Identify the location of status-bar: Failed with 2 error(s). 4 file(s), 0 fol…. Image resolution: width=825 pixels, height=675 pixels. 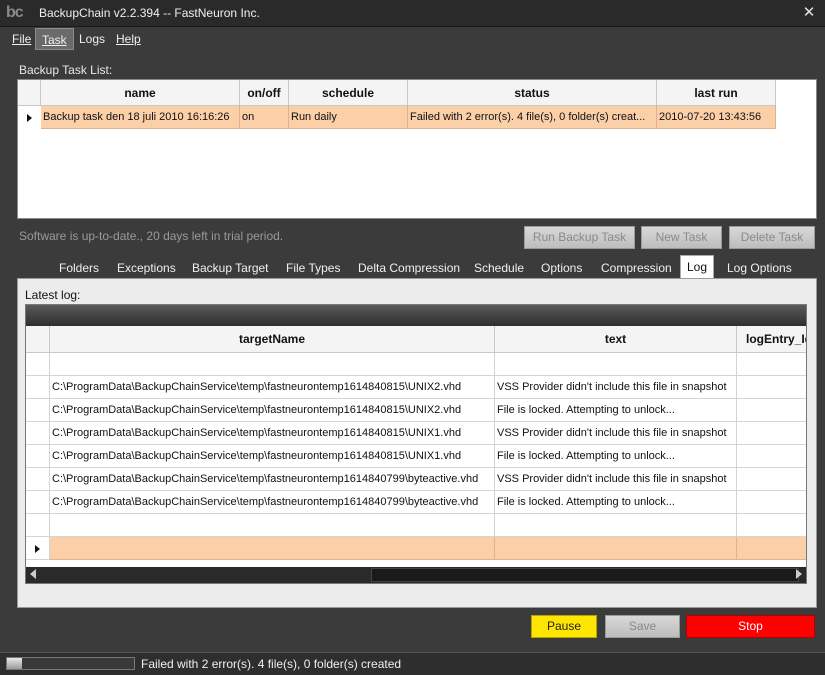
(412, 663).